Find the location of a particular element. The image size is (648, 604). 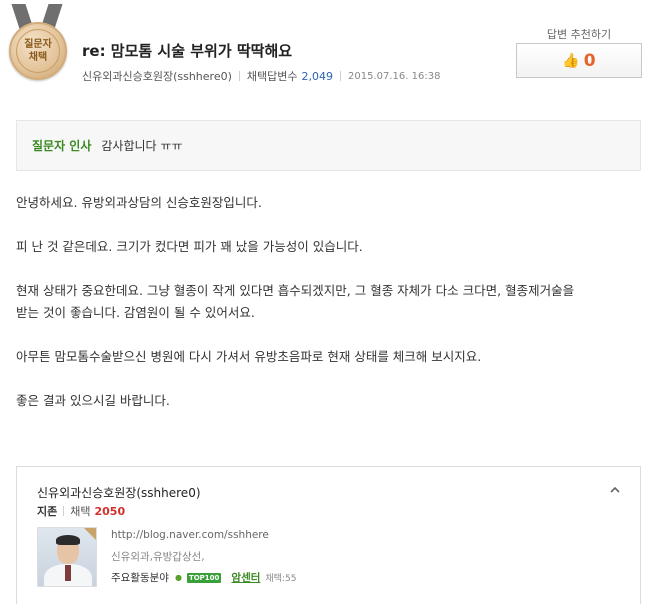

adopt-count-label: 채택답변수 is located at coordinates (272, 76).